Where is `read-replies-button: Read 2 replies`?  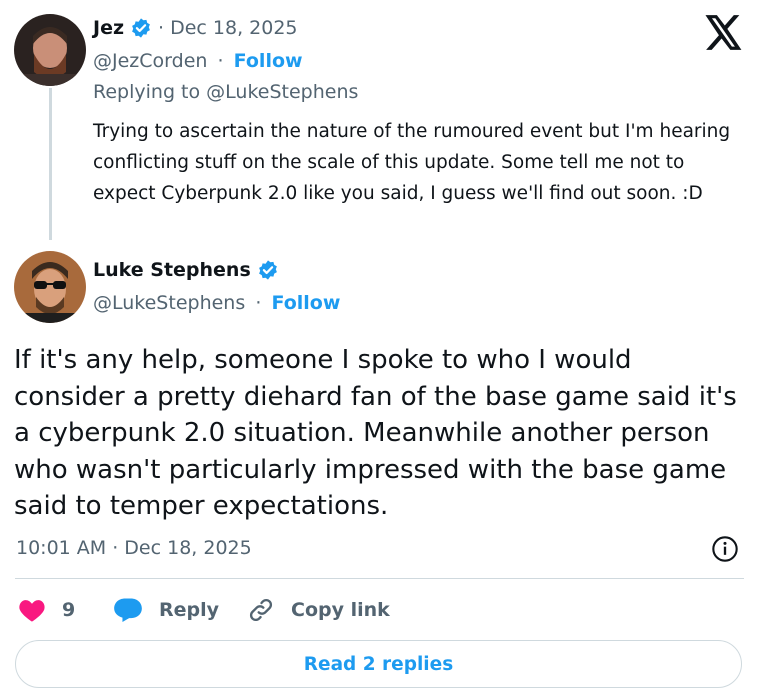 read-replies-button: Read 2 replies is located at coordinates (378, 664).